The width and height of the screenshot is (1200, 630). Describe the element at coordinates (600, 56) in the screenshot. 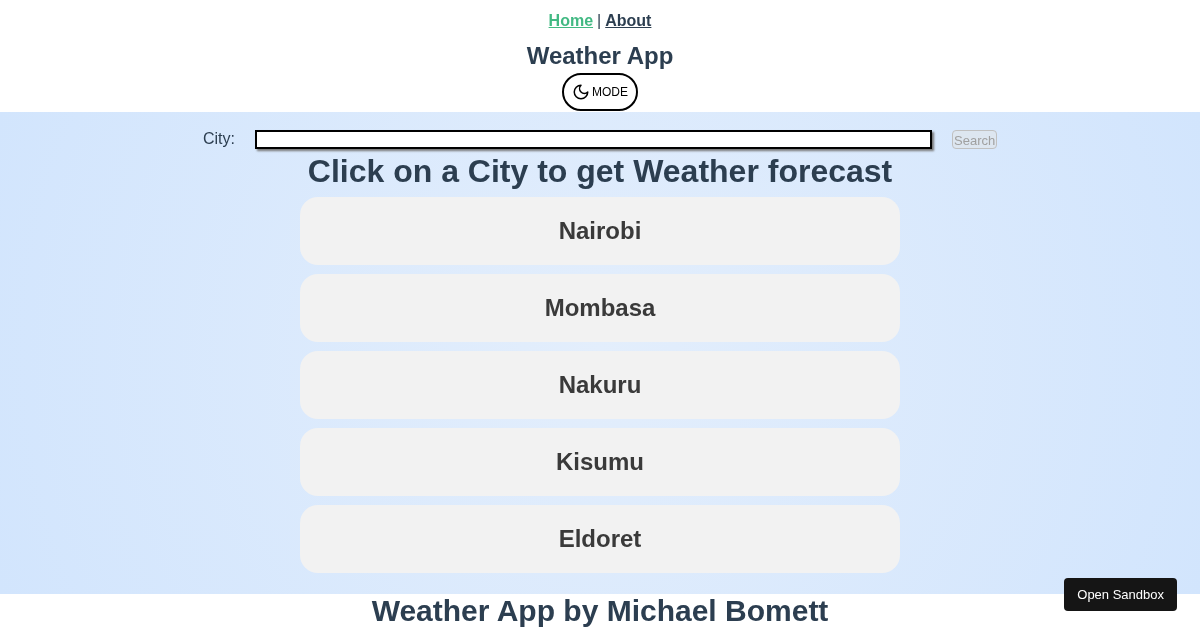

I see `app-title: Weather App` at that location.